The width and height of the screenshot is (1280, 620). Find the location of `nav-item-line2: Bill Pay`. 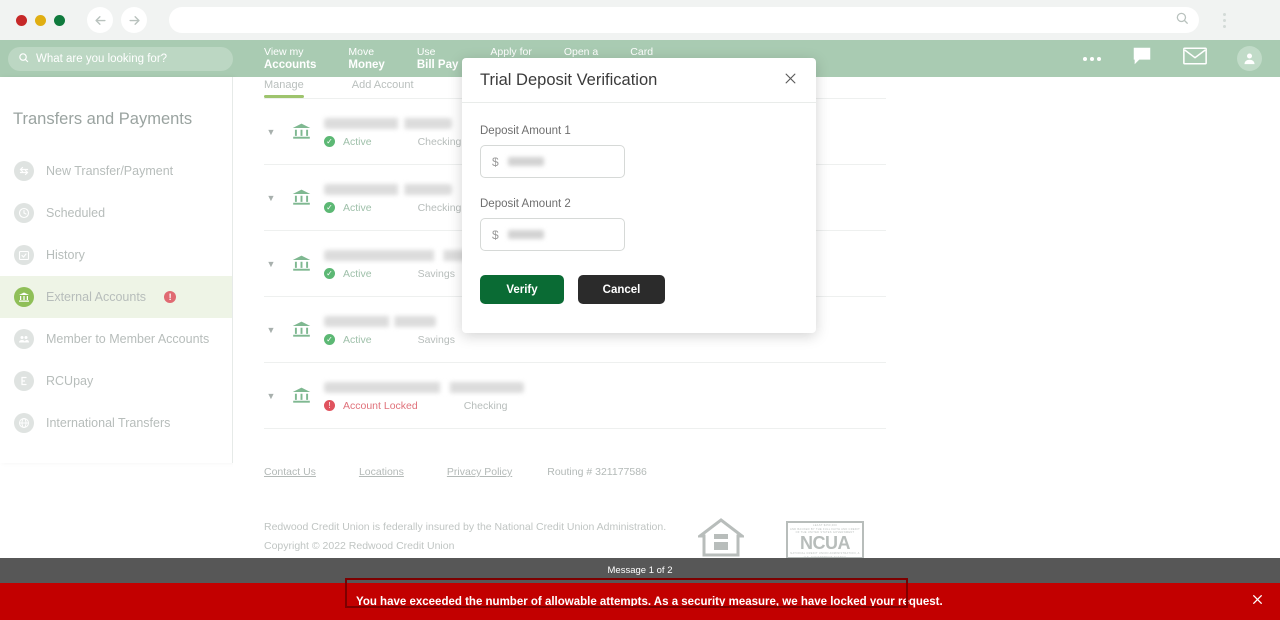

nav-item-line2: Bill Pay is located at coordinates (437, 64).